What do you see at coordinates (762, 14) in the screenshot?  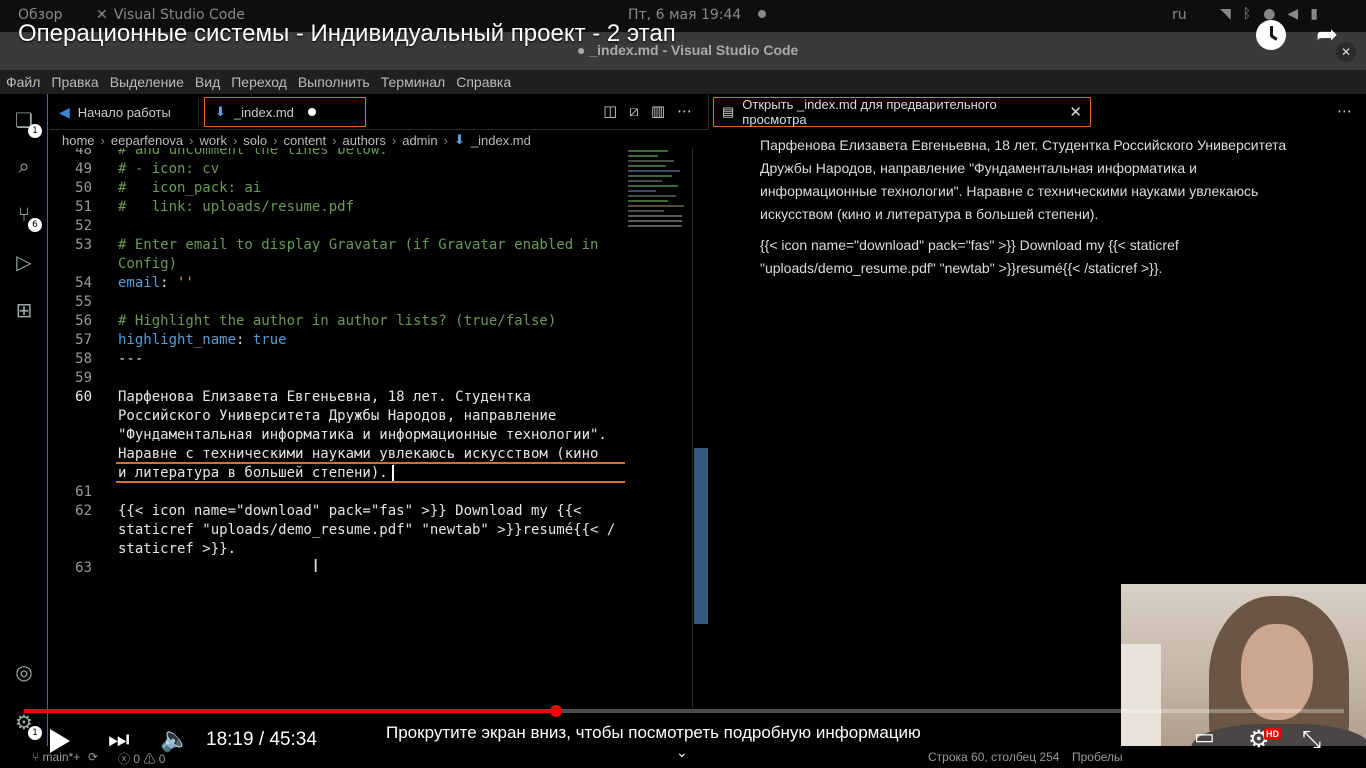 I see `notification-dot-icon` at bounding box center [762, 14].